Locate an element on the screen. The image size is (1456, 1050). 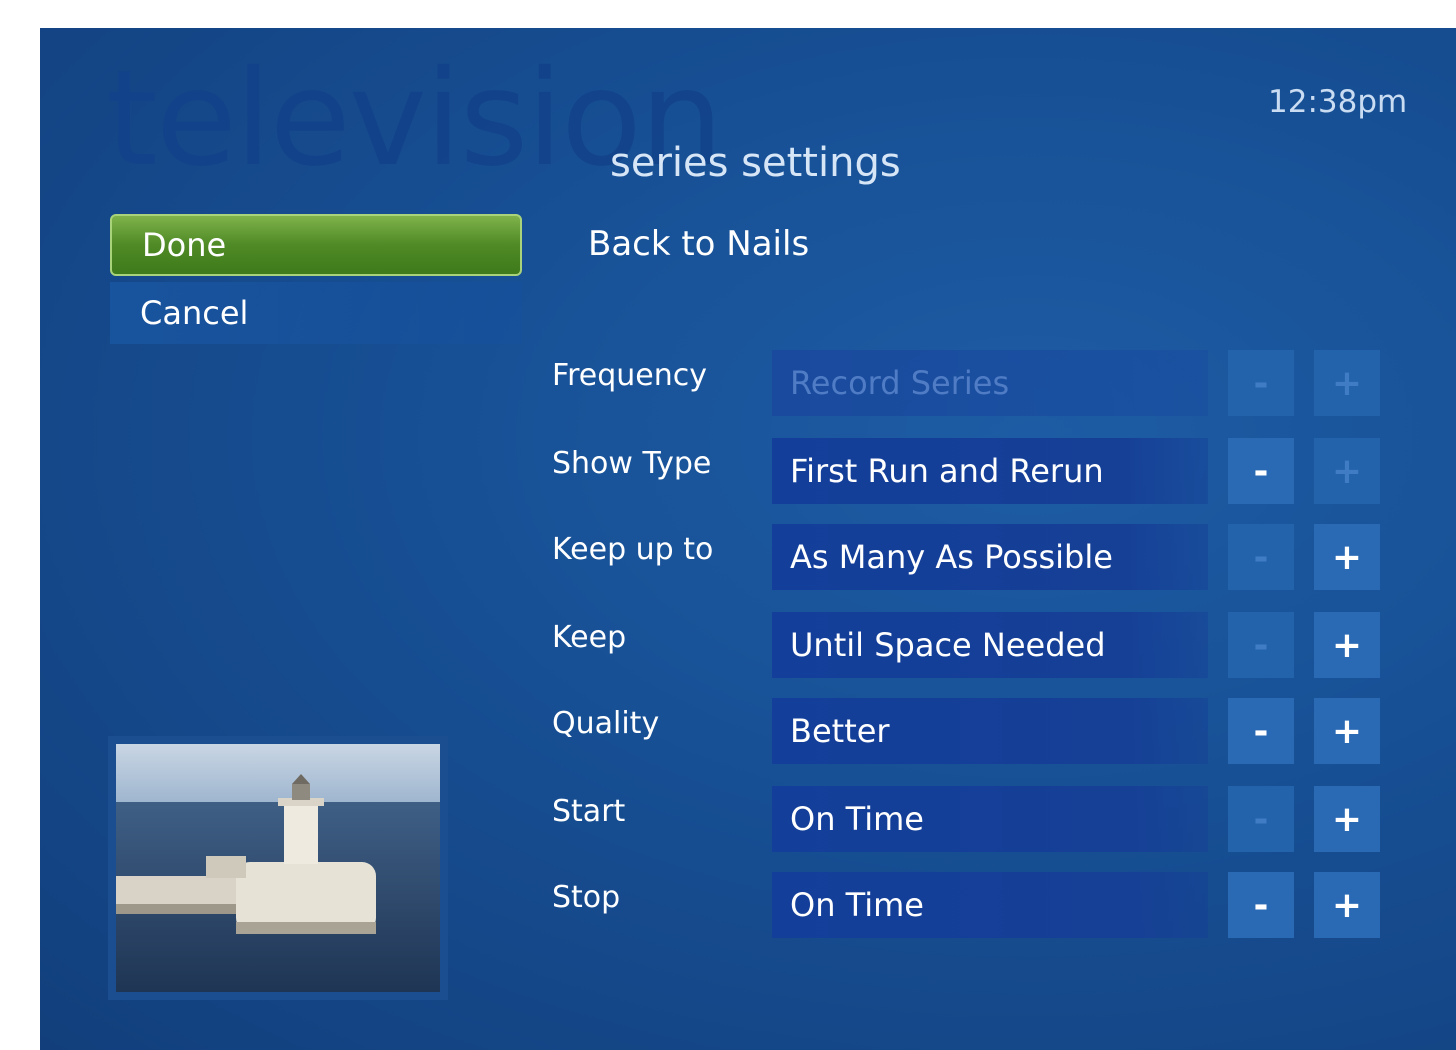
setting-value: Better is located at coordinates (990, 731).